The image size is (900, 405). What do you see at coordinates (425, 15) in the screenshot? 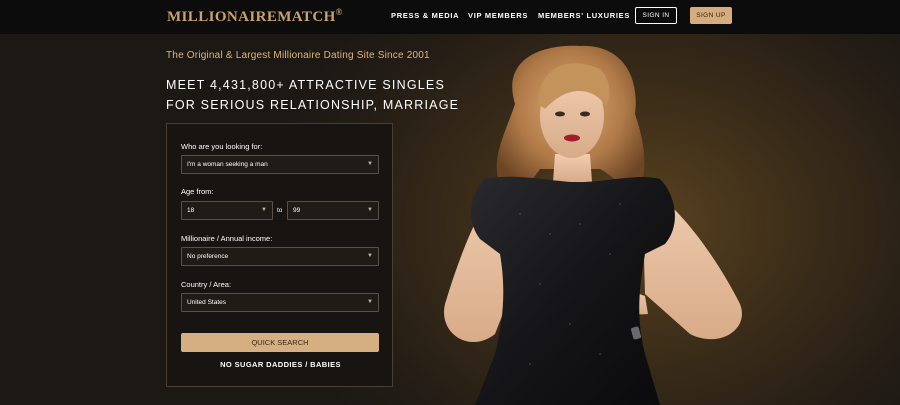
I see `nav-press-media: PRESS & MEDIA` at bounding box center [425, 15].